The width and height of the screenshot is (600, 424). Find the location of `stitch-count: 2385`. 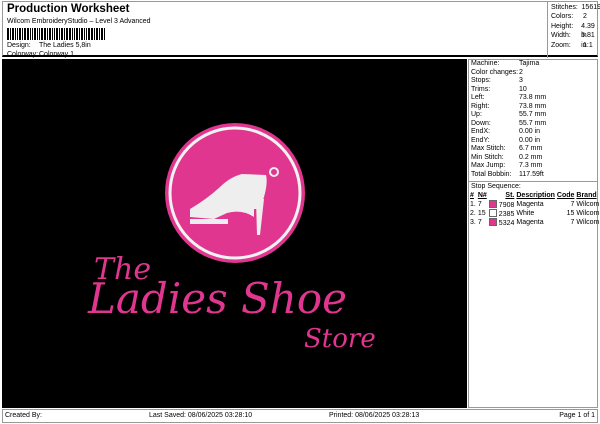

stitch-count: 2385 is located at coordinates (506, 214).